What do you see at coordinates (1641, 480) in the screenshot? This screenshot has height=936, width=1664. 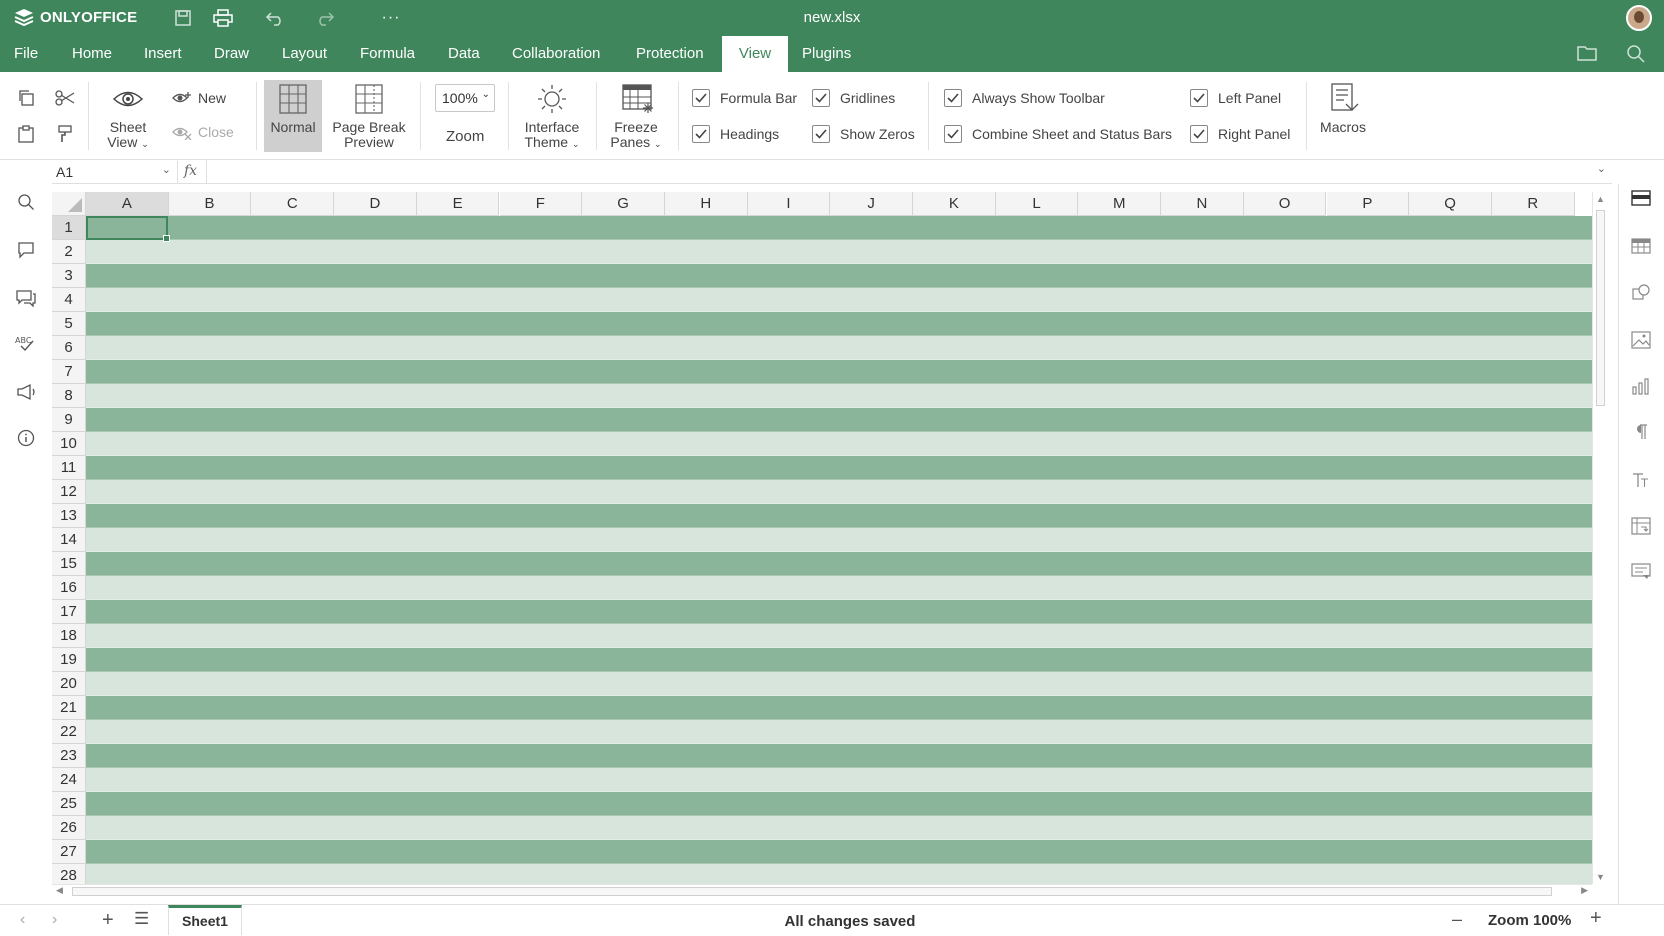 I see `text-art-settings-button` at bounding box center [1641, 480].